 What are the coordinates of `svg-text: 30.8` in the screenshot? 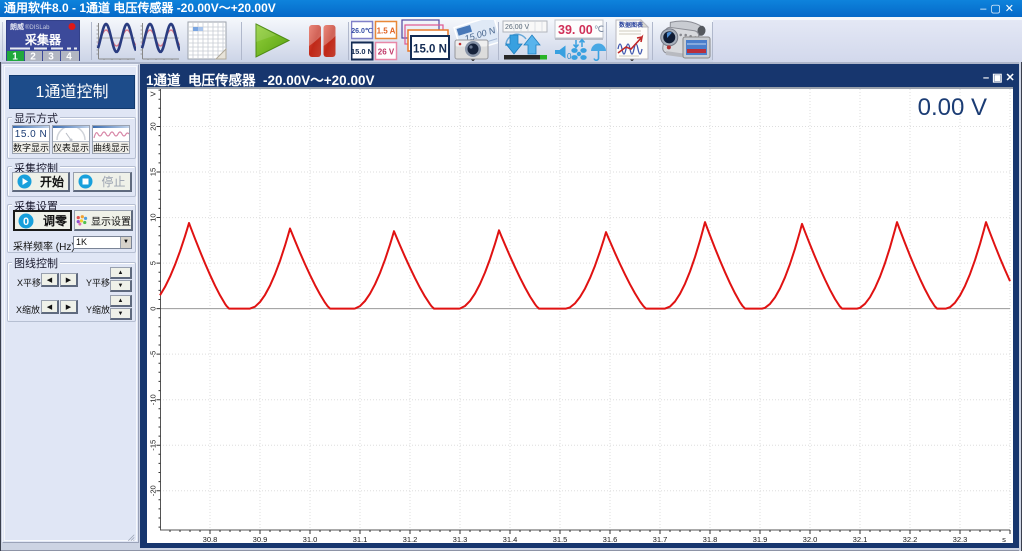 It's located at (210, 539).